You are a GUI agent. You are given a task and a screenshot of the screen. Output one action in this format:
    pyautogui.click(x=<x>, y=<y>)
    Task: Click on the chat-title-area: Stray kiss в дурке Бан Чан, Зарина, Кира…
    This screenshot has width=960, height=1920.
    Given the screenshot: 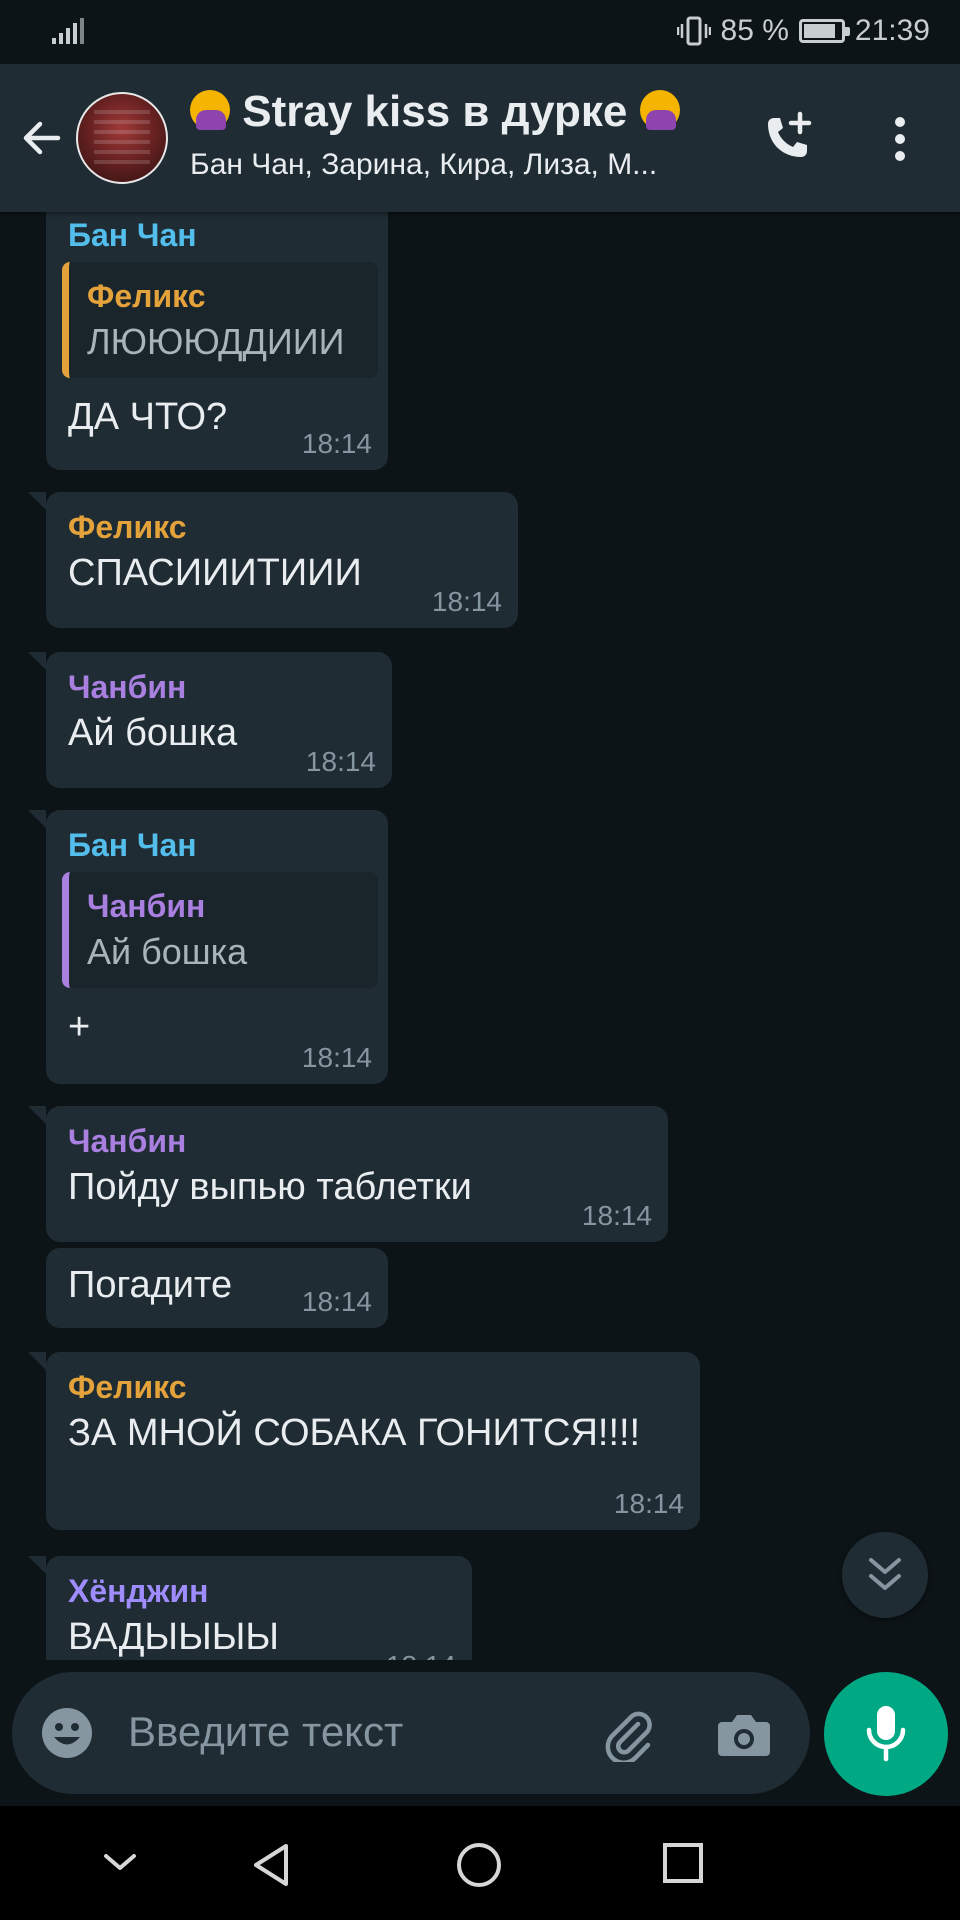 What is the action you would take?
    pyautogui.click(x=460, y=134)
    